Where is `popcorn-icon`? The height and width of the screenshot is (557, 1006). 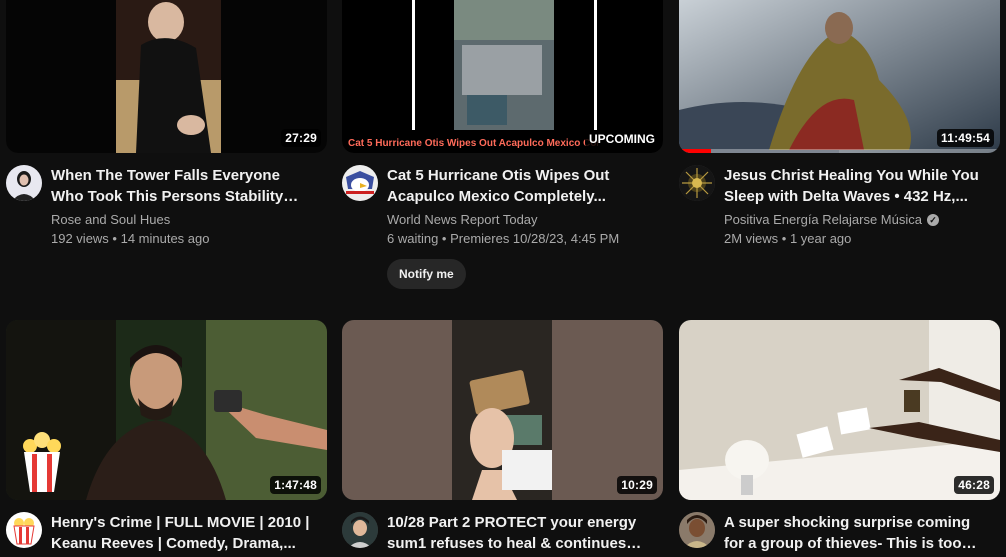
popcorn-icon is located at coordinates (42, 461).